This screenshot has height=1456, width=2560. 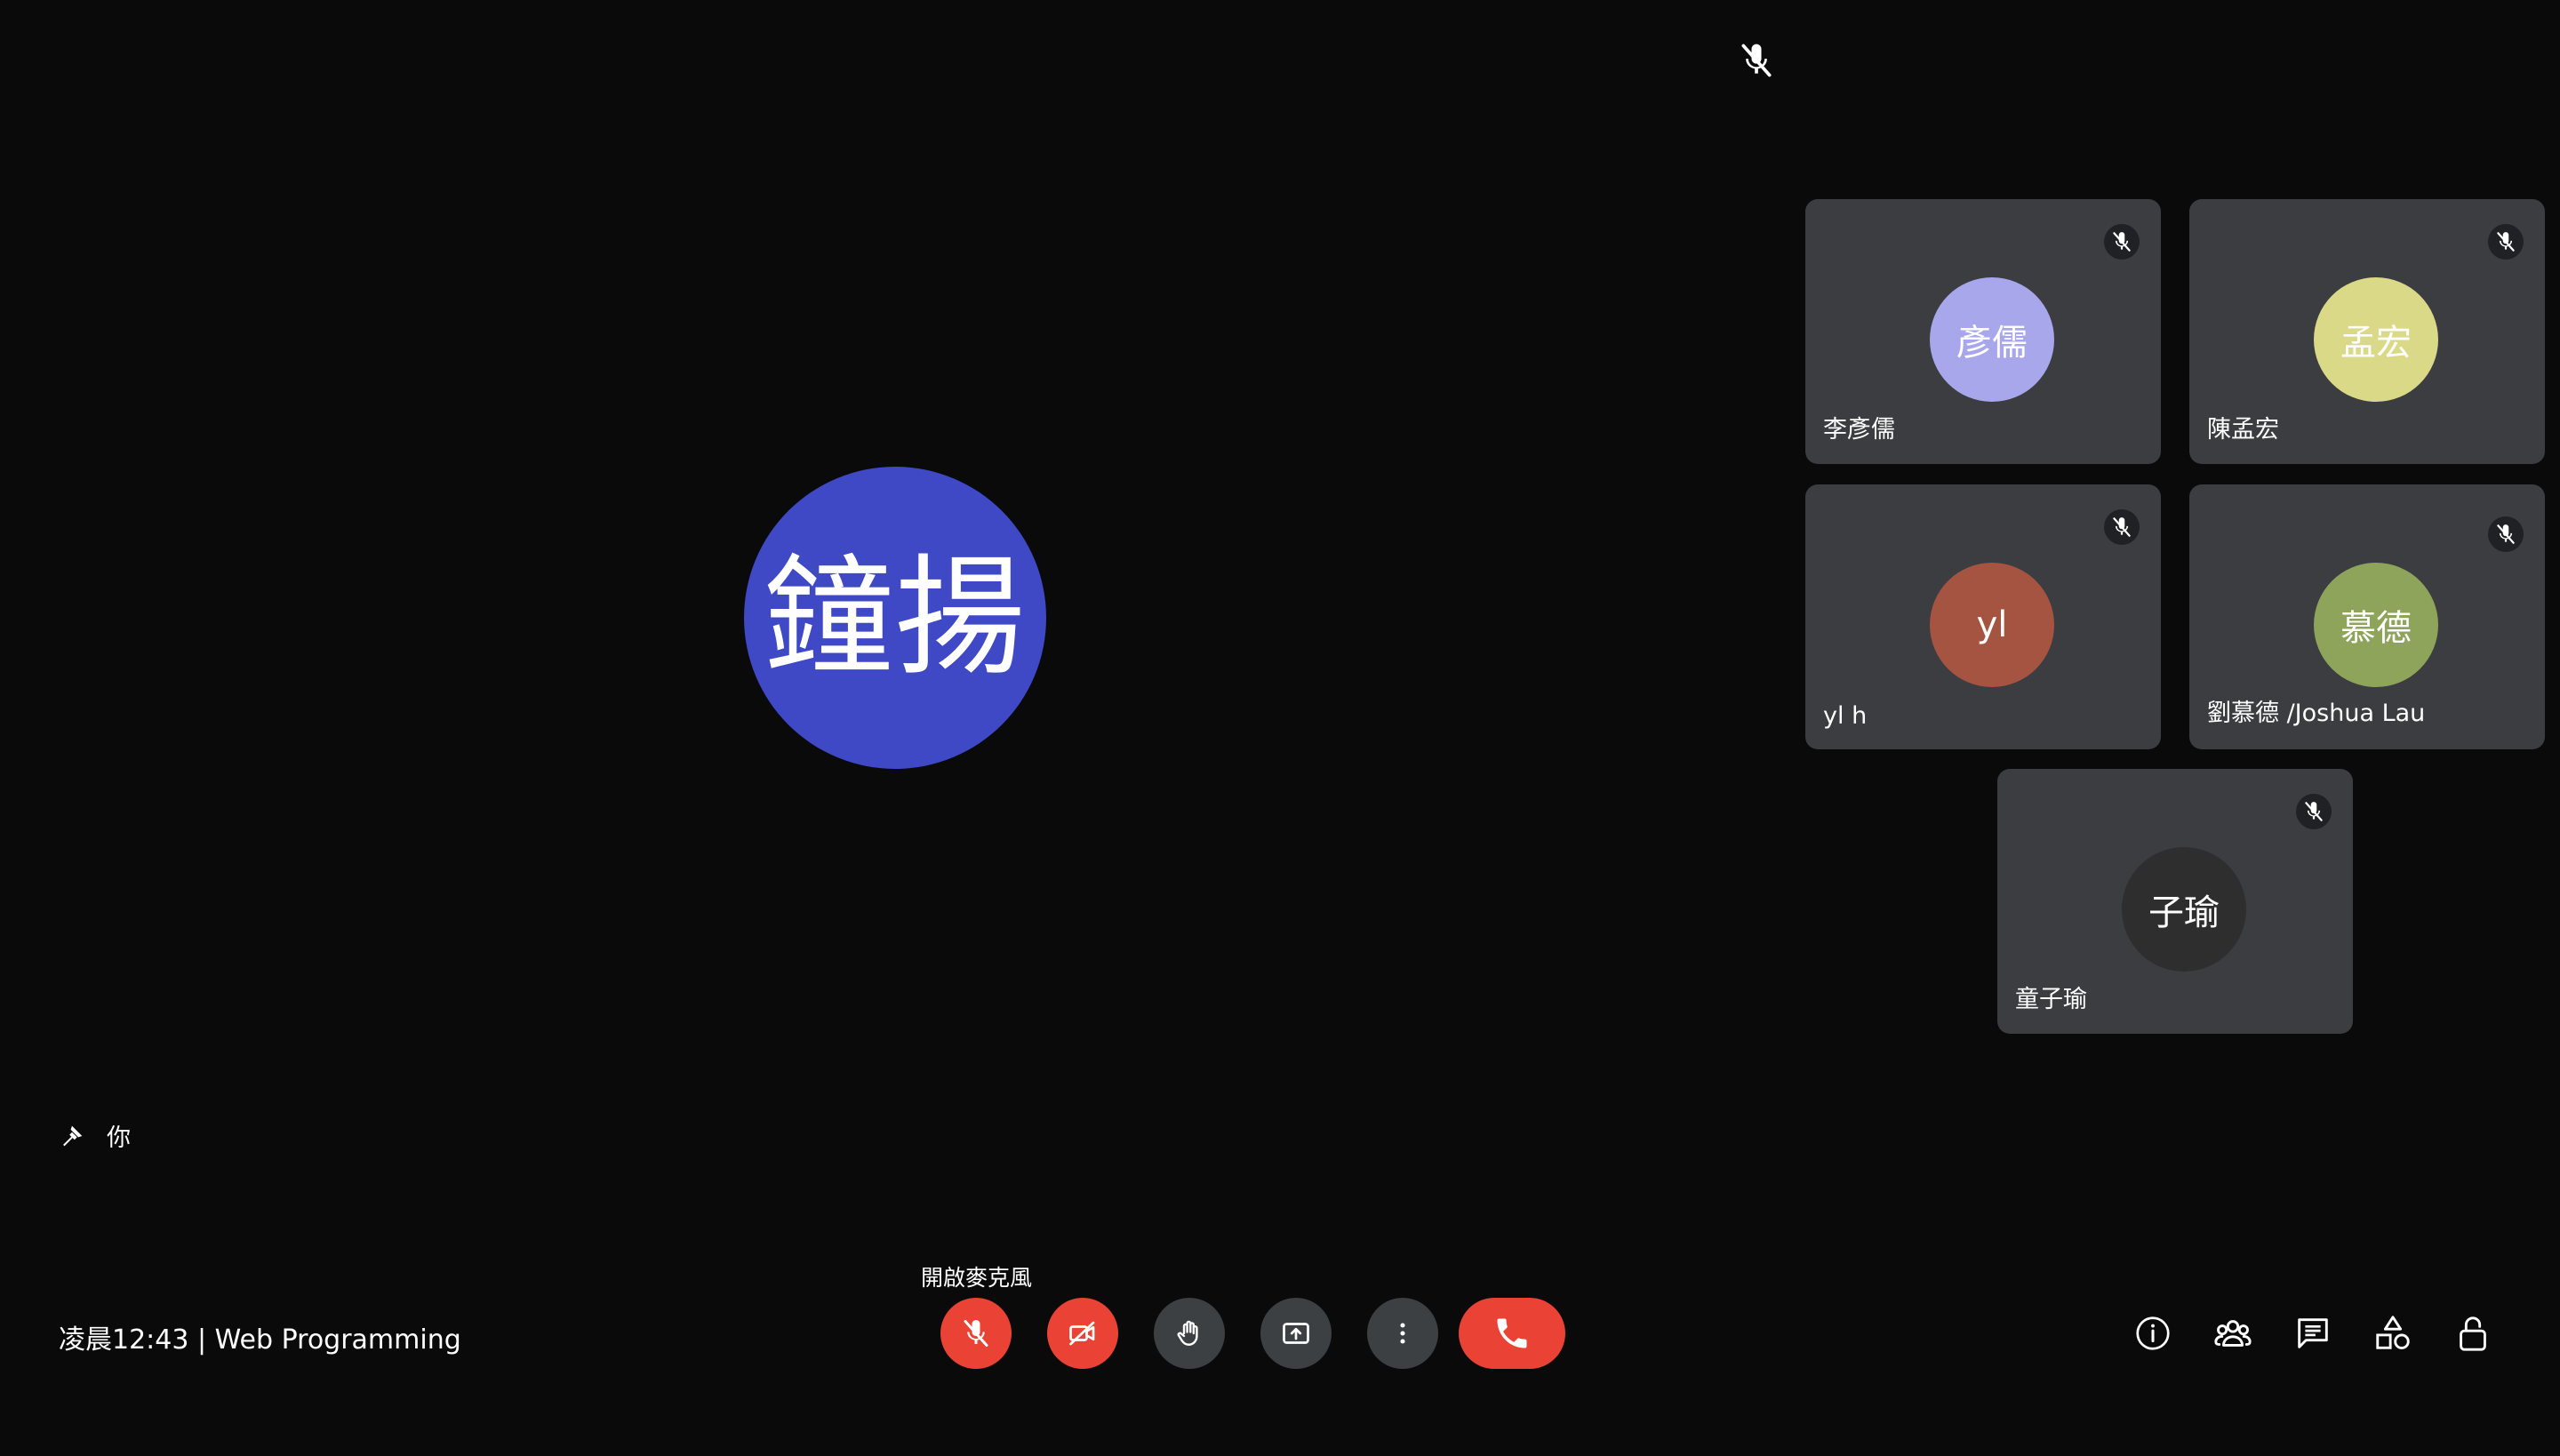 I want to click on lock-icon, so click(x=2473, y=1333).